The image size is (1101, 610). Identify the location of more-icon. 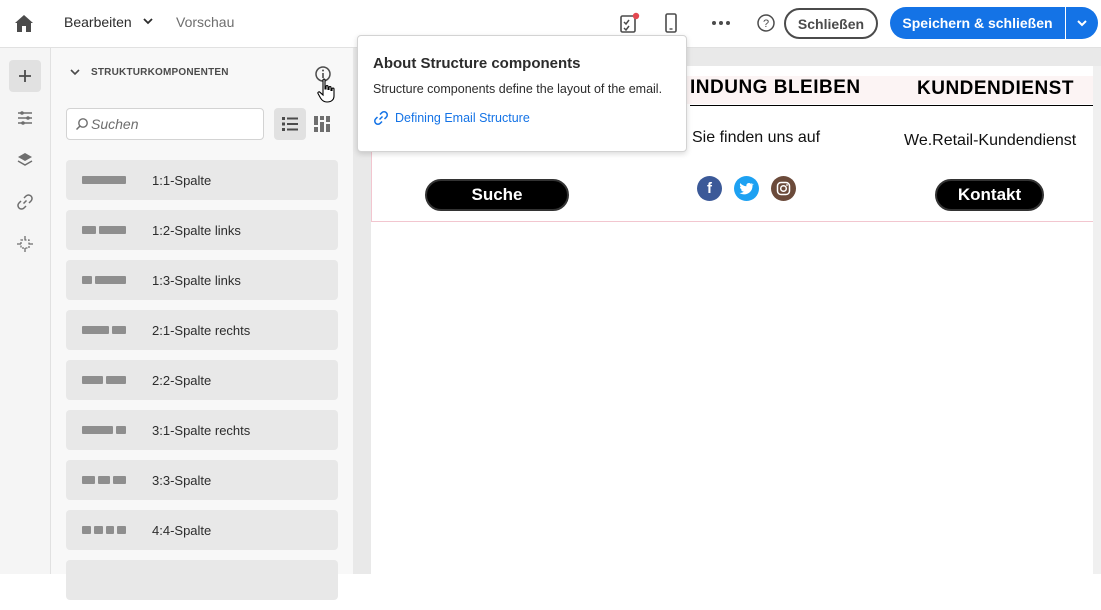
(721, 23).